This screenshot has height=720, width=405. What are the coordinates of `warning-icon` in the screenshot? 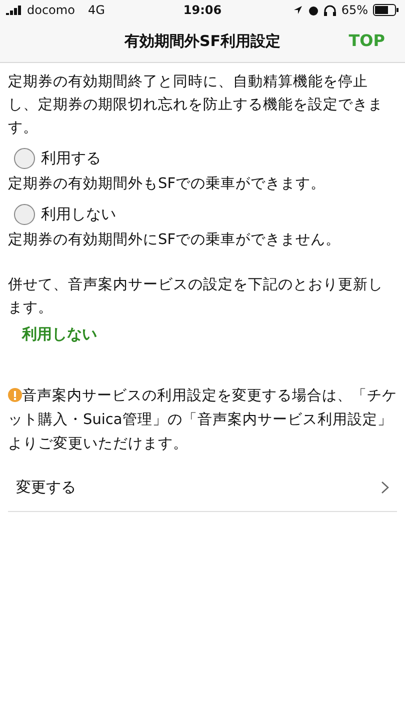 It's located at (15, 395).